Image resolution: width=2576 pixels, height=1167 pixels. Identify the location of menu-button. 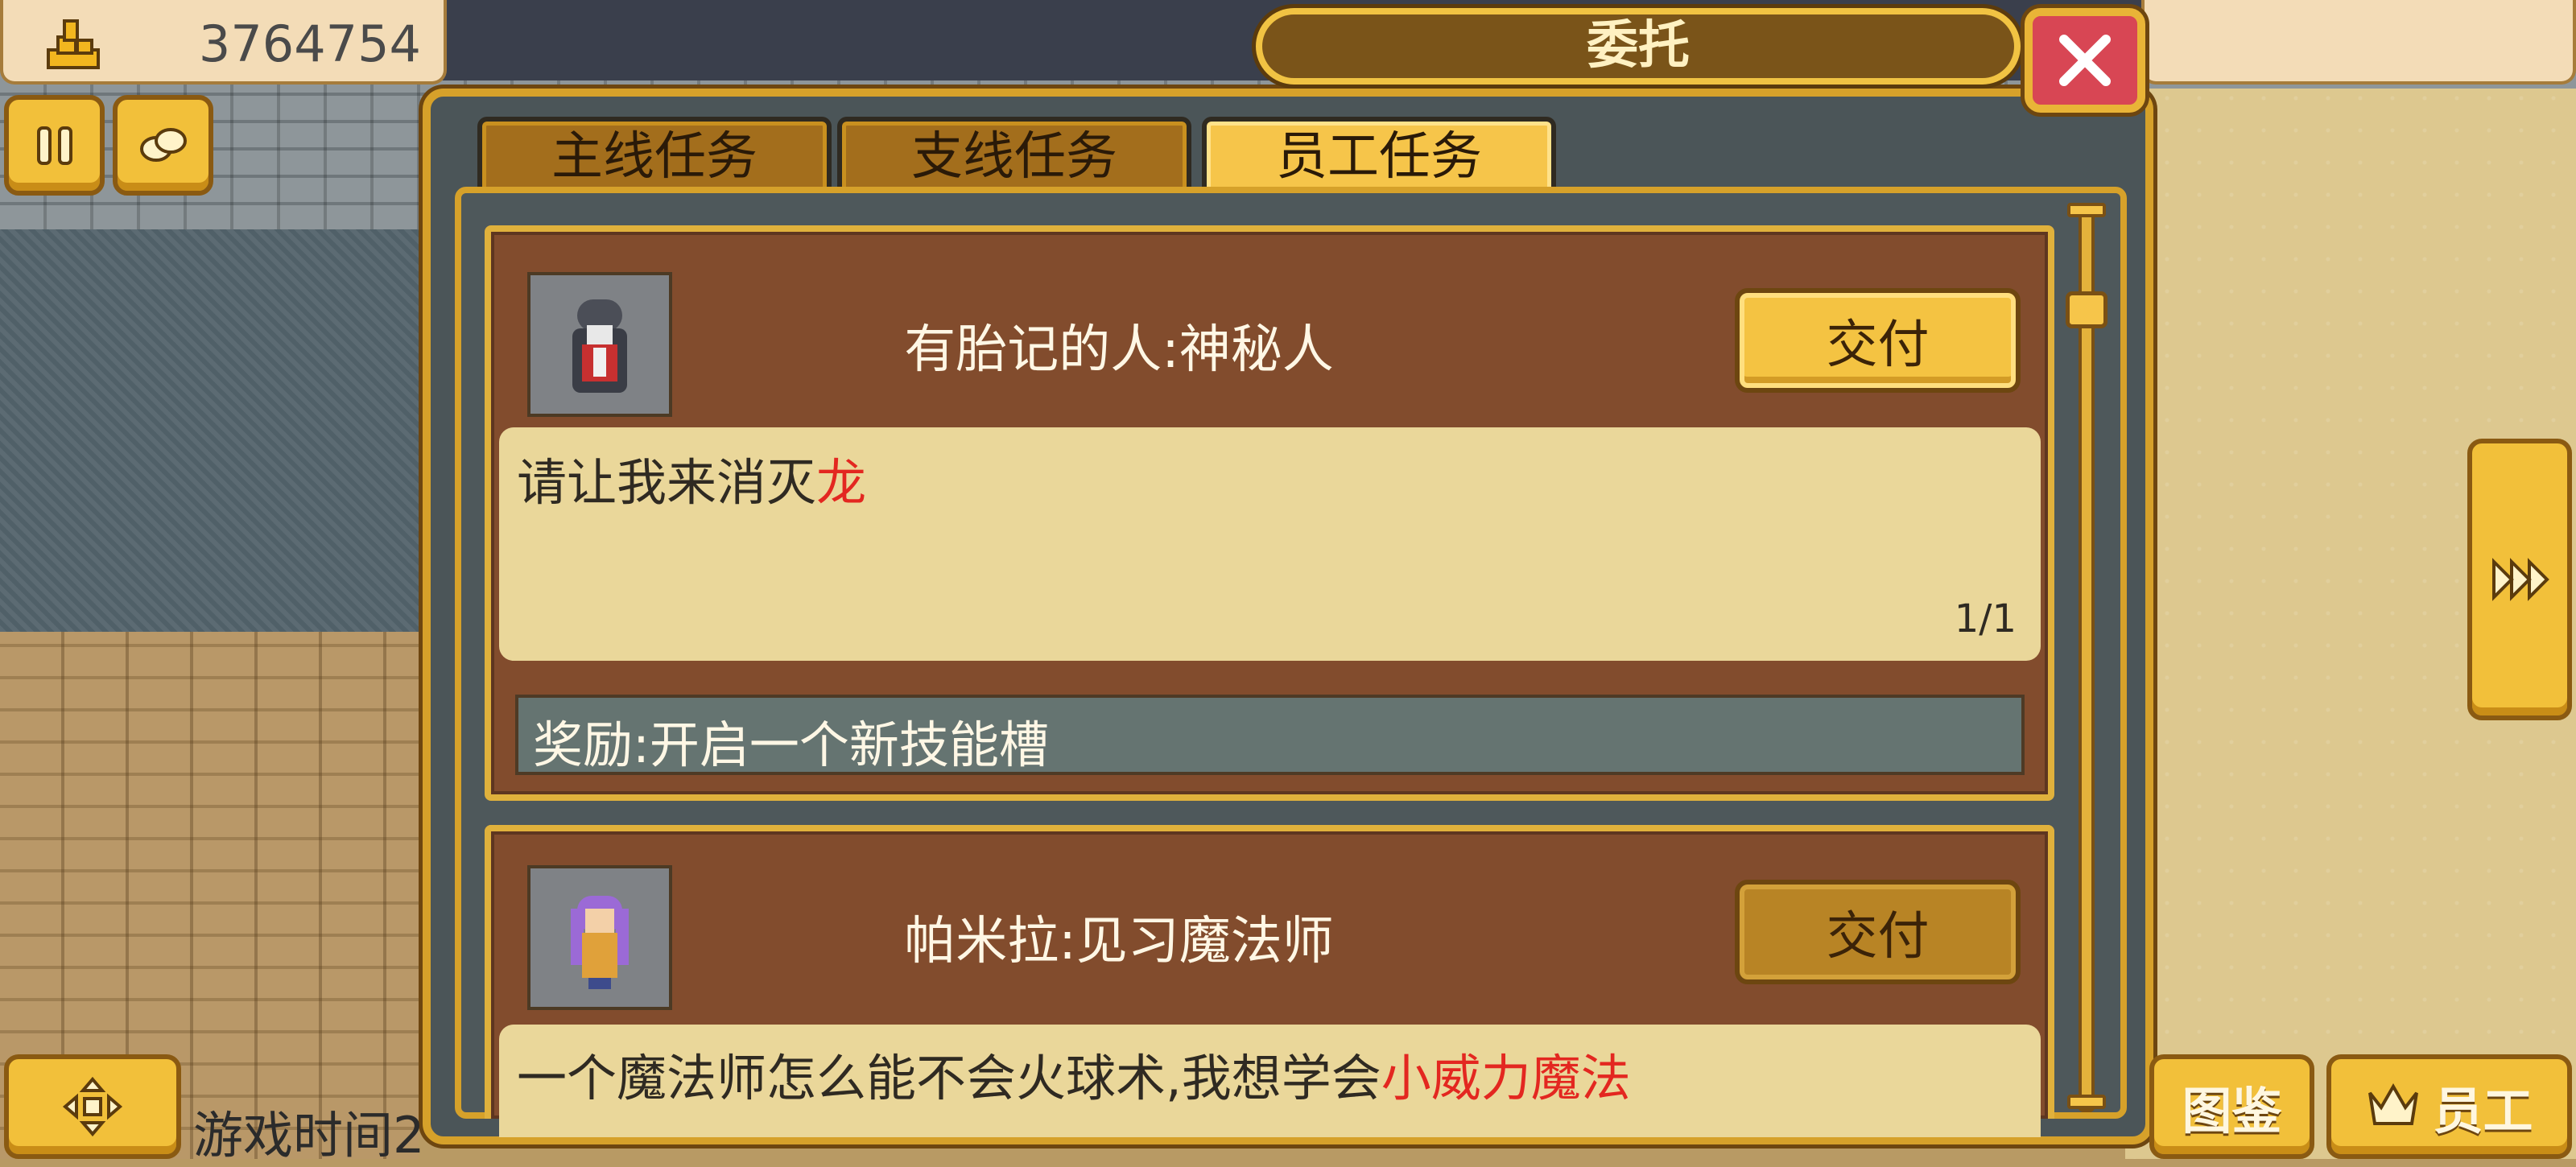
(163, 145).